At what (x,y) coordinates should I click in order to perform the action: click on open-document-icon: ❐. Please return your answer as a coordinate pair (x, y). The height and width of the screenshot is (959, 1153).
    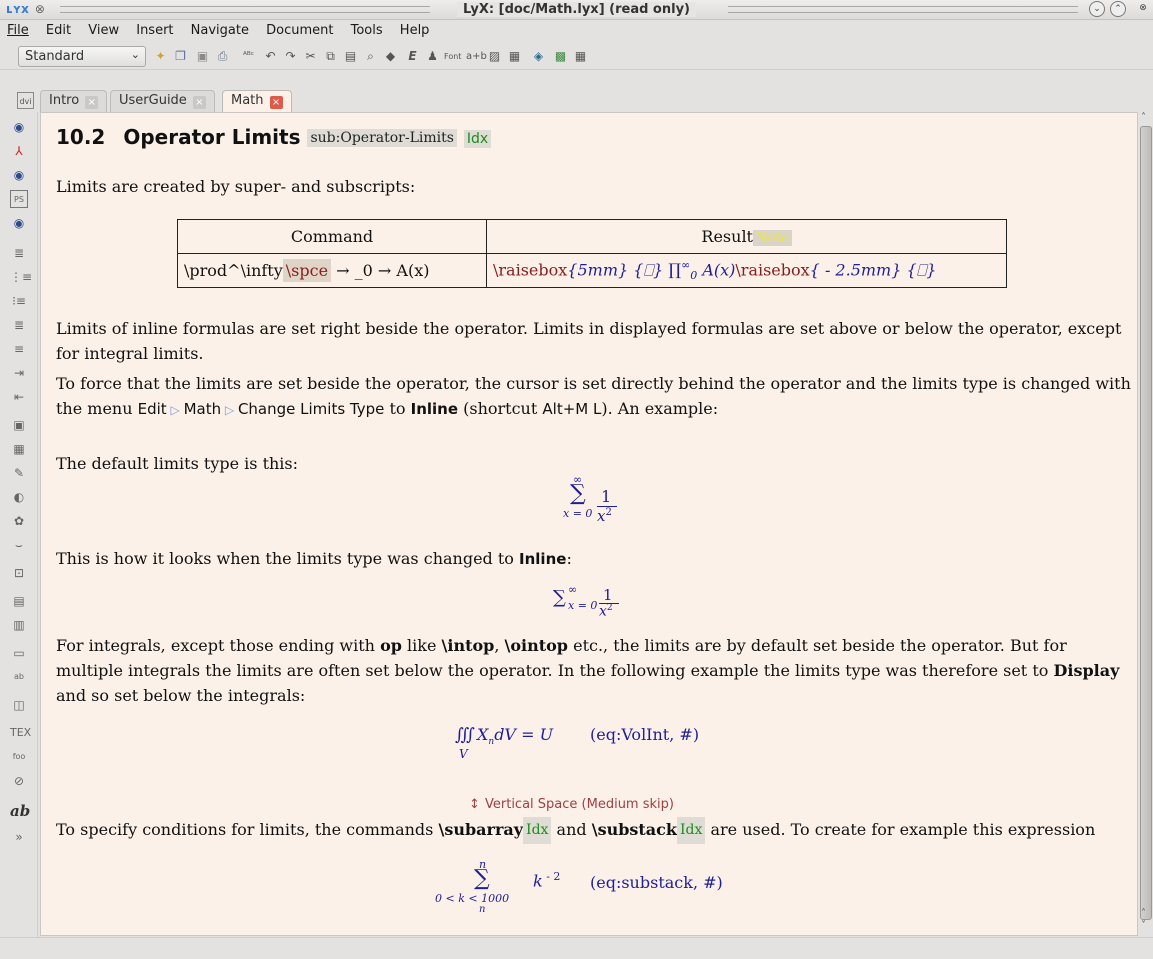
    Looking at the image, I should click on (180, 56).